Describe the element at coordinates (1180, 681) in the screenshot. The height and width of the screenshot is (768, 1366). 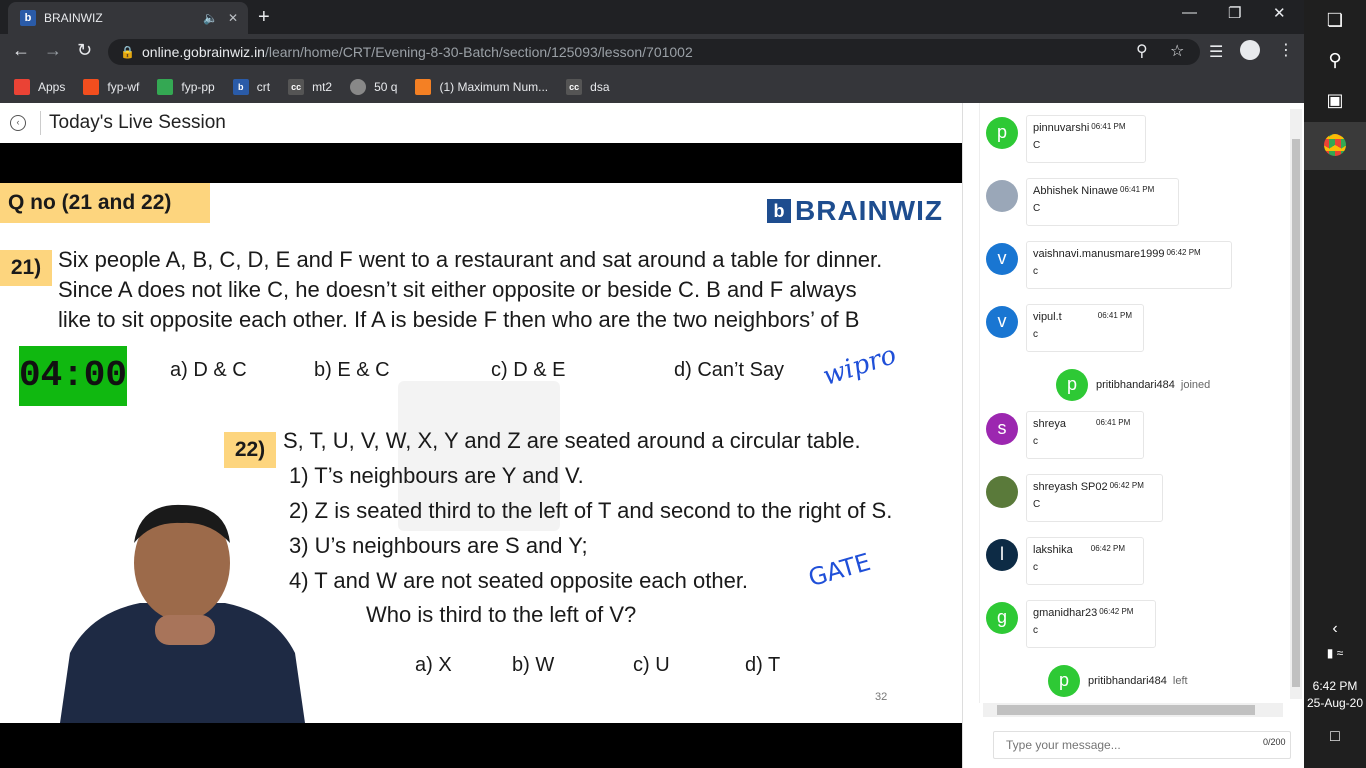
I see `event-action: left` at that location.